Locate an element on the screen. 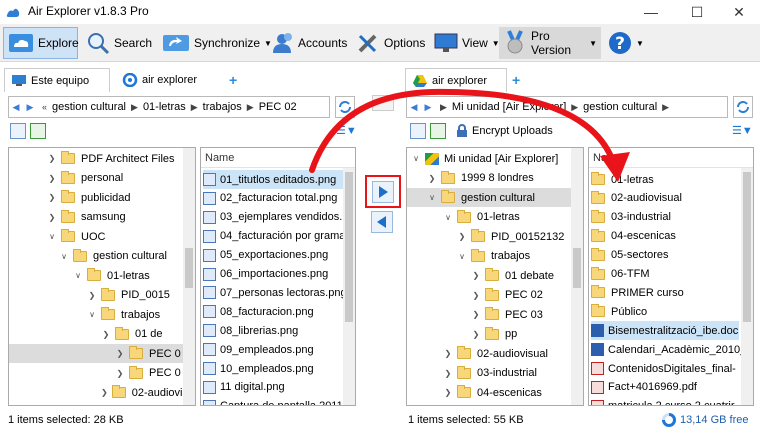  add-folder-icon is located at coordinates (38, 131).